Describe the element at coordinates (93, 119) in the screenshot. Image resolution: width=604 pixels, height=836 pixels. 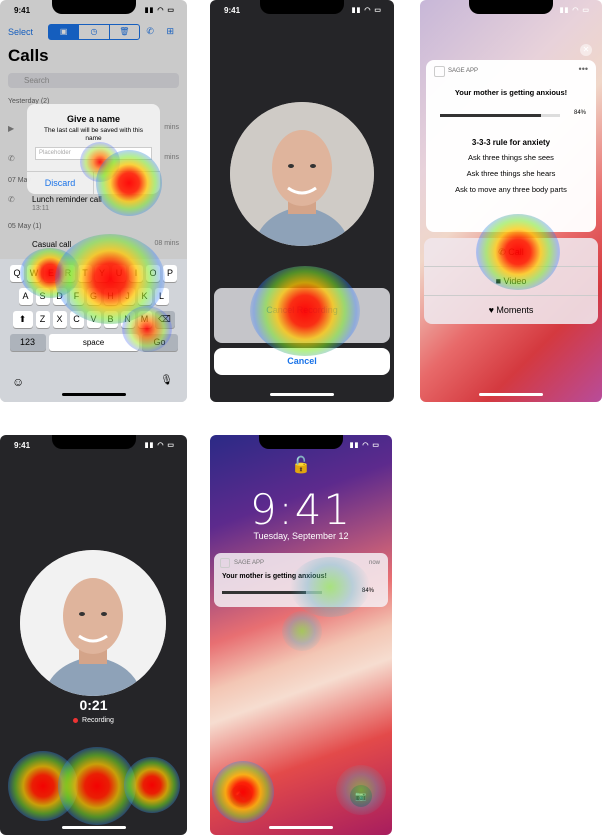
I see `alert-title: Give a name` at that location.